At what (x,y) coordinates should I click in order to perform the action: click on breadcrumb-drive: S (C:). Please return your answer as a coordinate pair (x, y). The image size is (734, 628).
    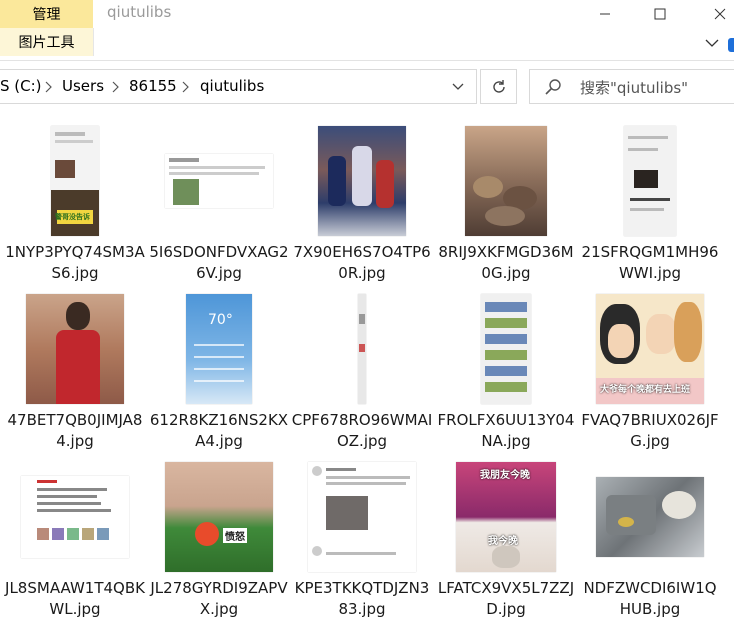
    Looking at the image, I should click on (21, 86).